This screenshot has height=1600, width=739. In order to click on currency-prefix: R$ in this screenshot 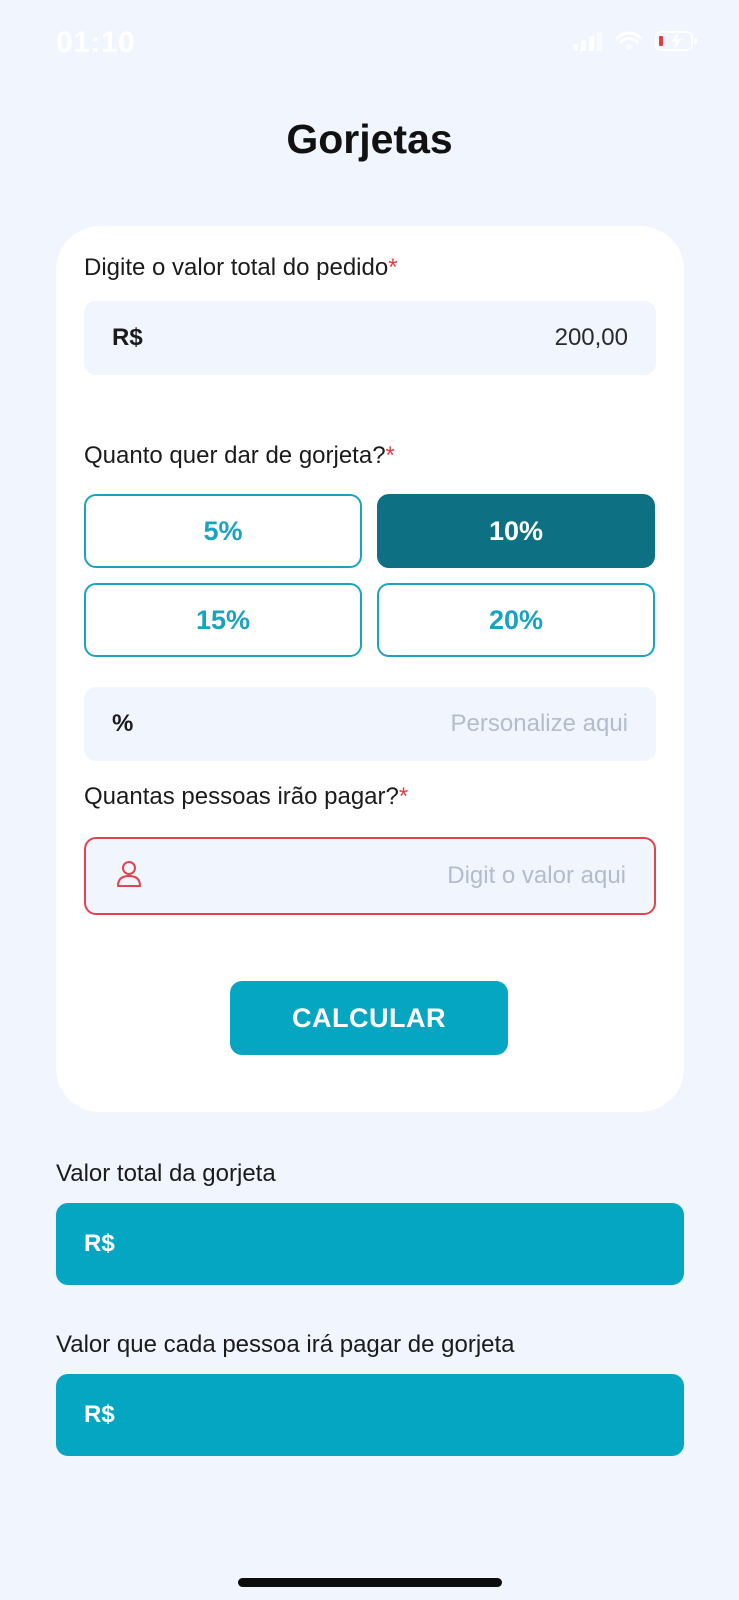, I will do `click(127, 337)`.